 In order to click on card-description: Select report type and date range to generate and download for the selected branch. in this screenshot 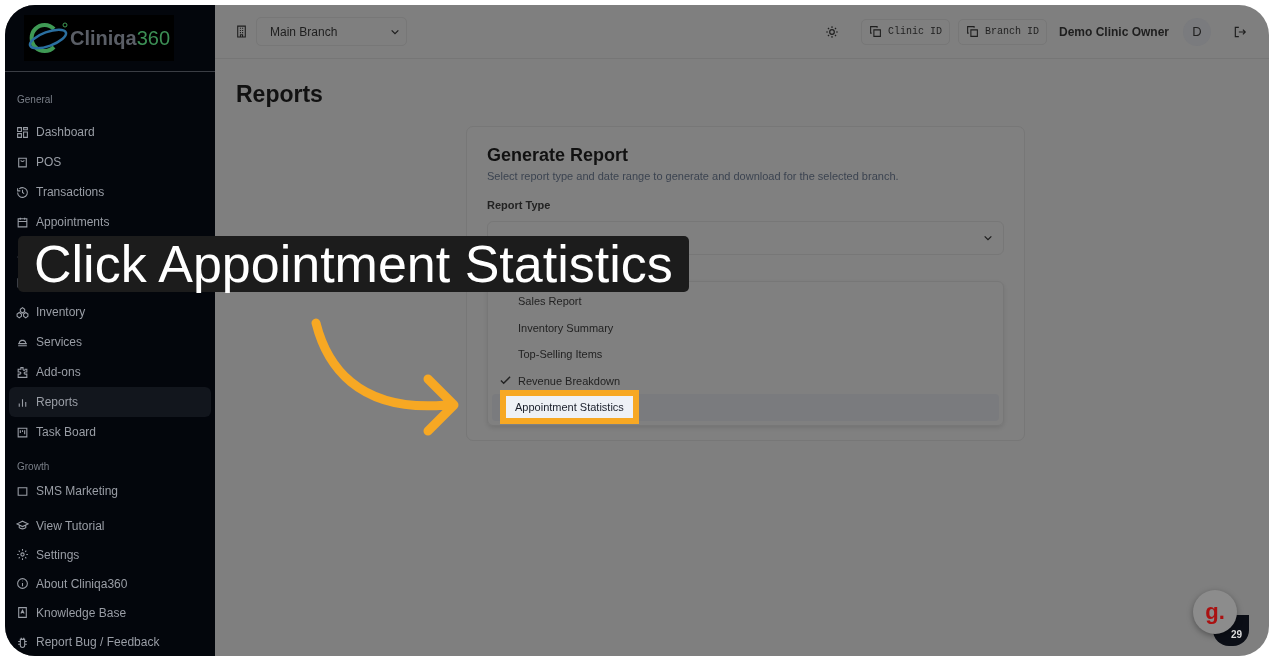, I will do `click(693, 176)`.